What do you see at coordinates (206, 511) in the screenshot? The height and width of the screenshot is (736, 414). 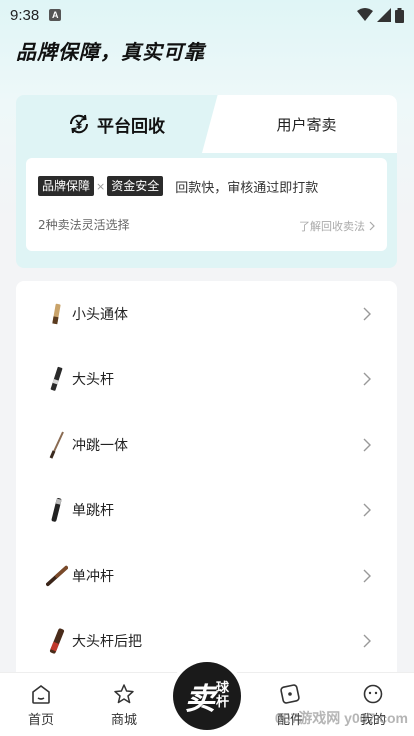 I see `list-item: 单跳杆` at bounding box center [206, 511].